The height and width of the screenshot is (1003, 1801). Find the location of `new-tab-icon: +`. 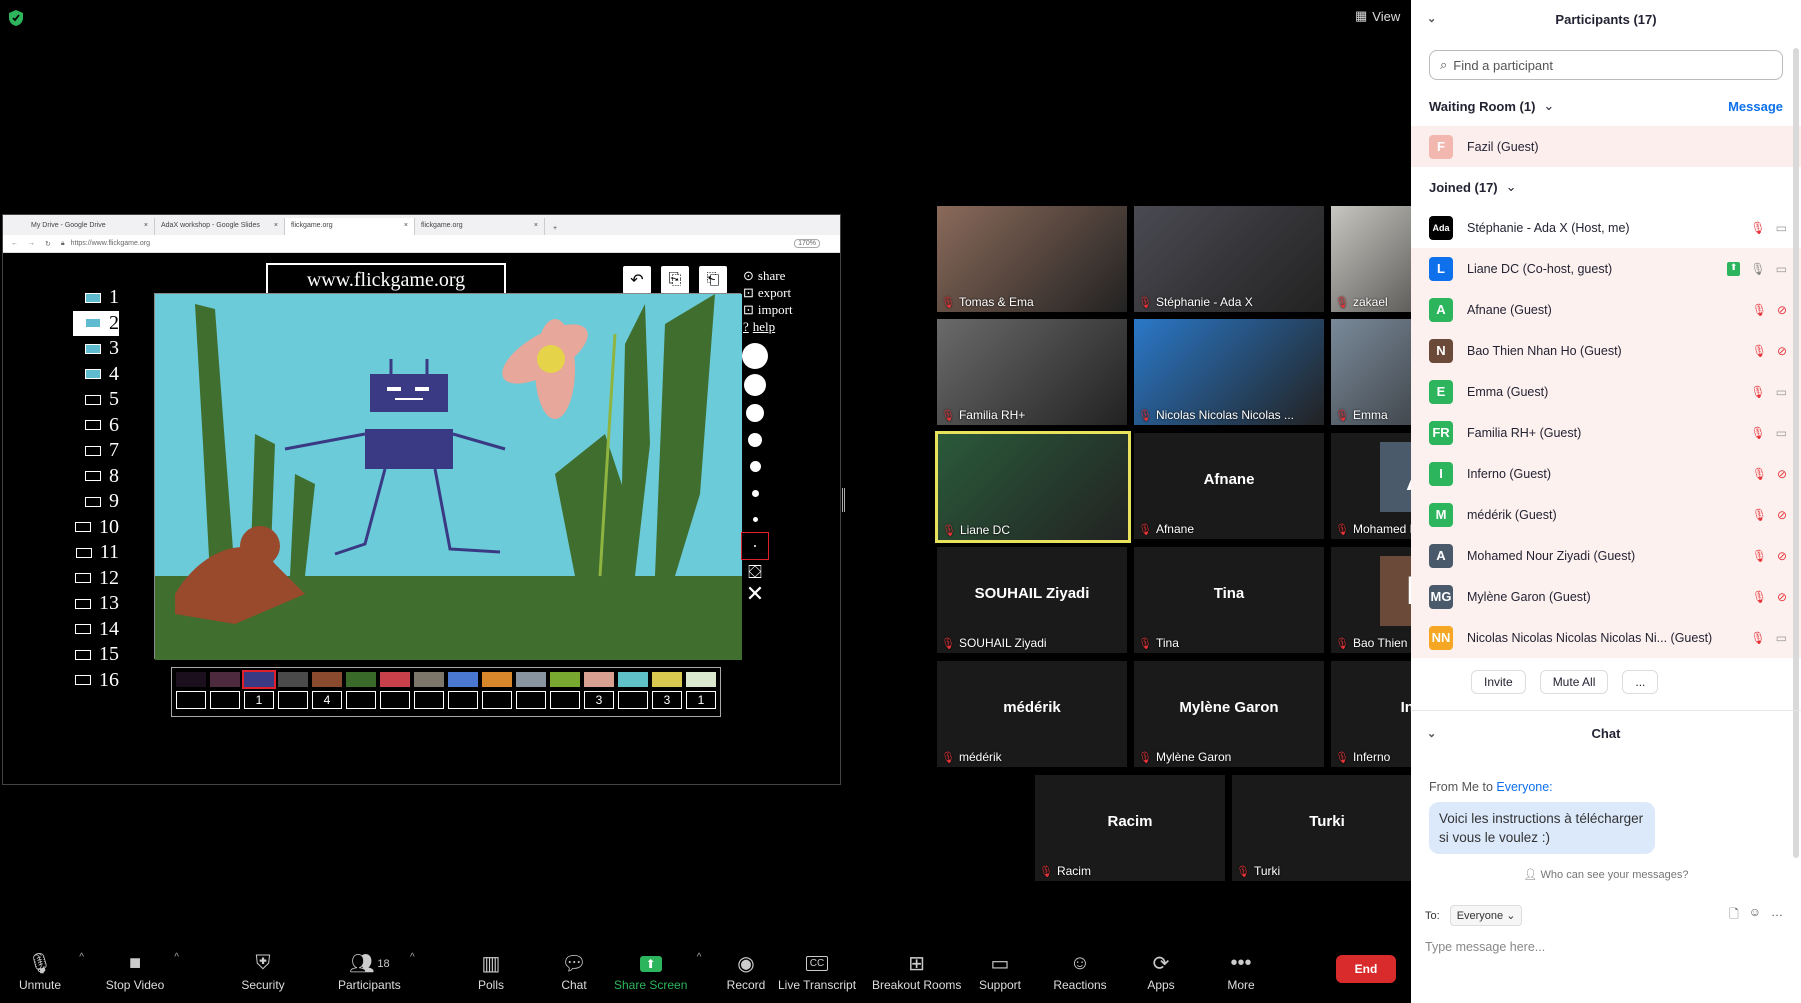

new-tab-icon: + is located at coordinates (555, 230).